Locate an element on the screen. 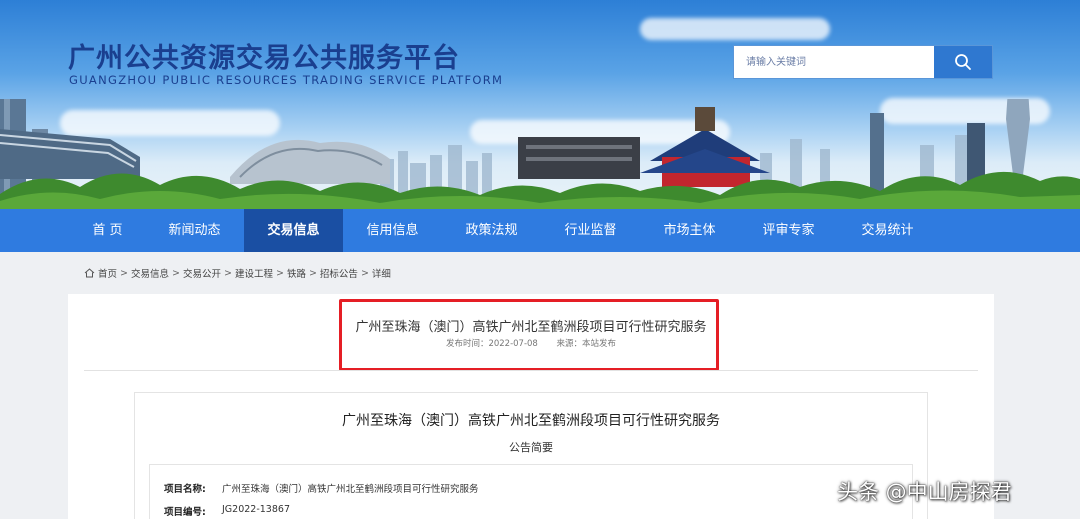 The height and width of the screenshot is (519, 1080). breadcrumb-detail: 详细 is located at coordinates (381, 274).